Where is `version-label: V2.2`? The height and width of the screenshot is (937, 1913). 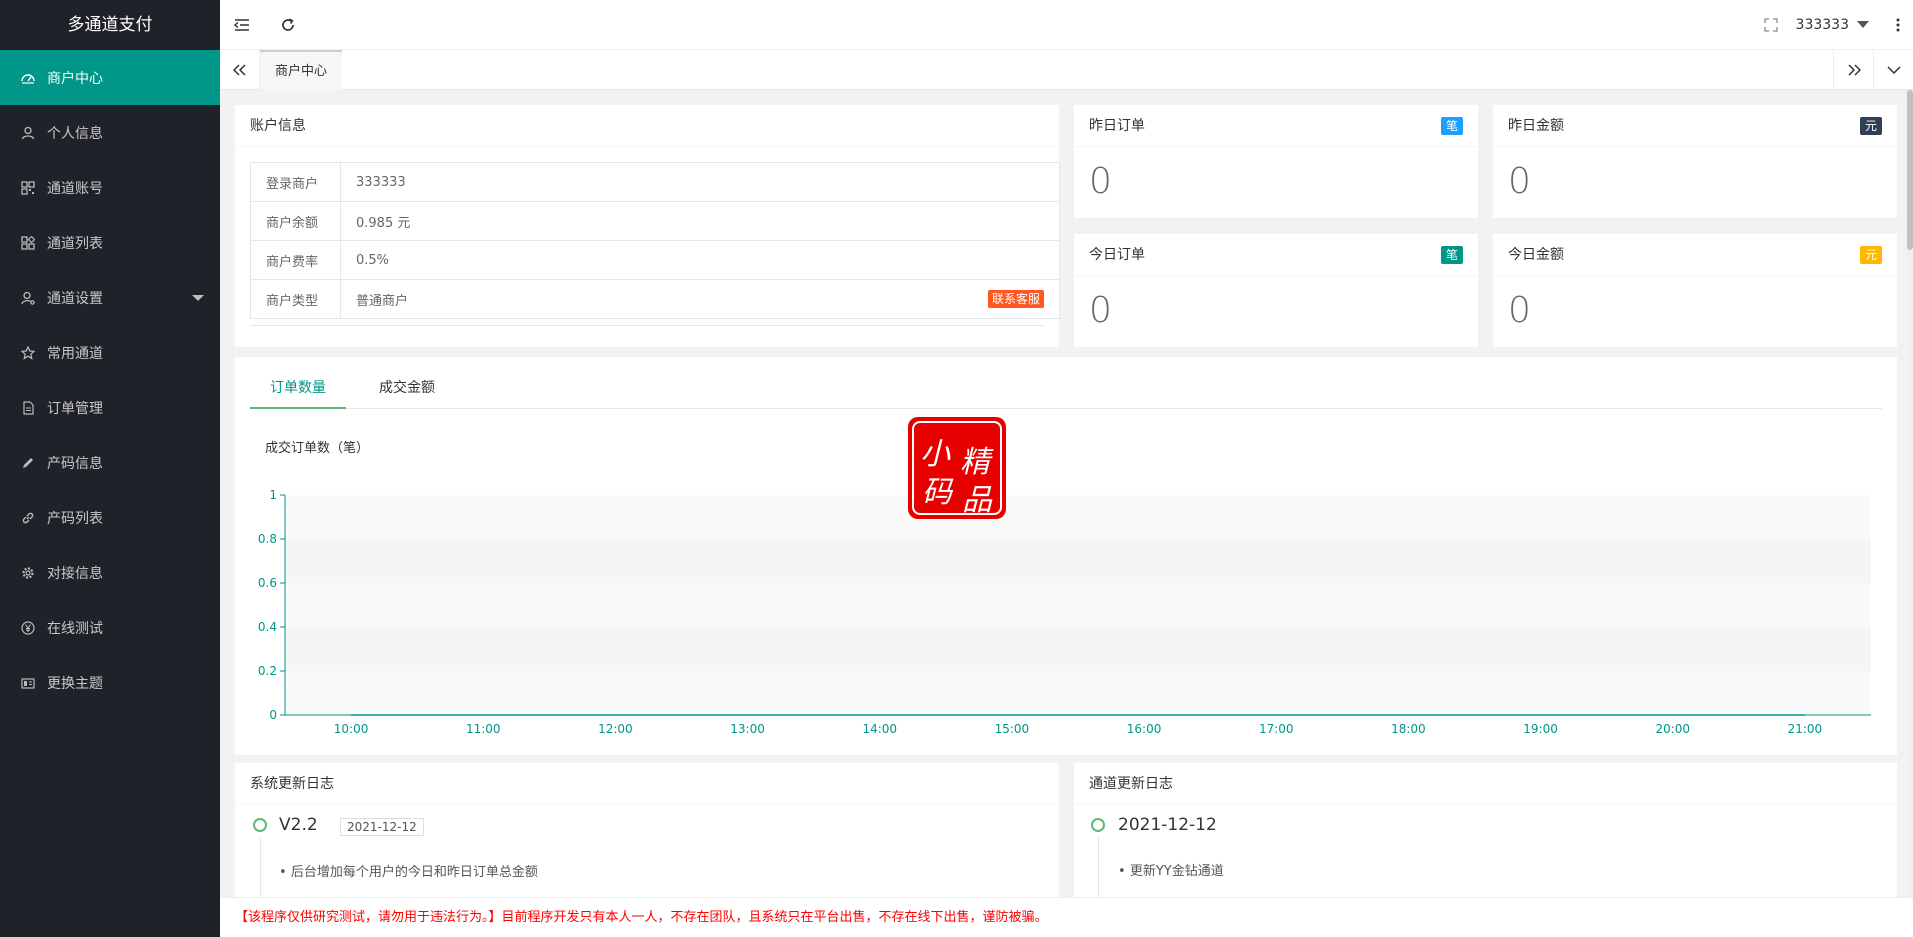 version-label: V2.2 is located at coordinates (298, 825).